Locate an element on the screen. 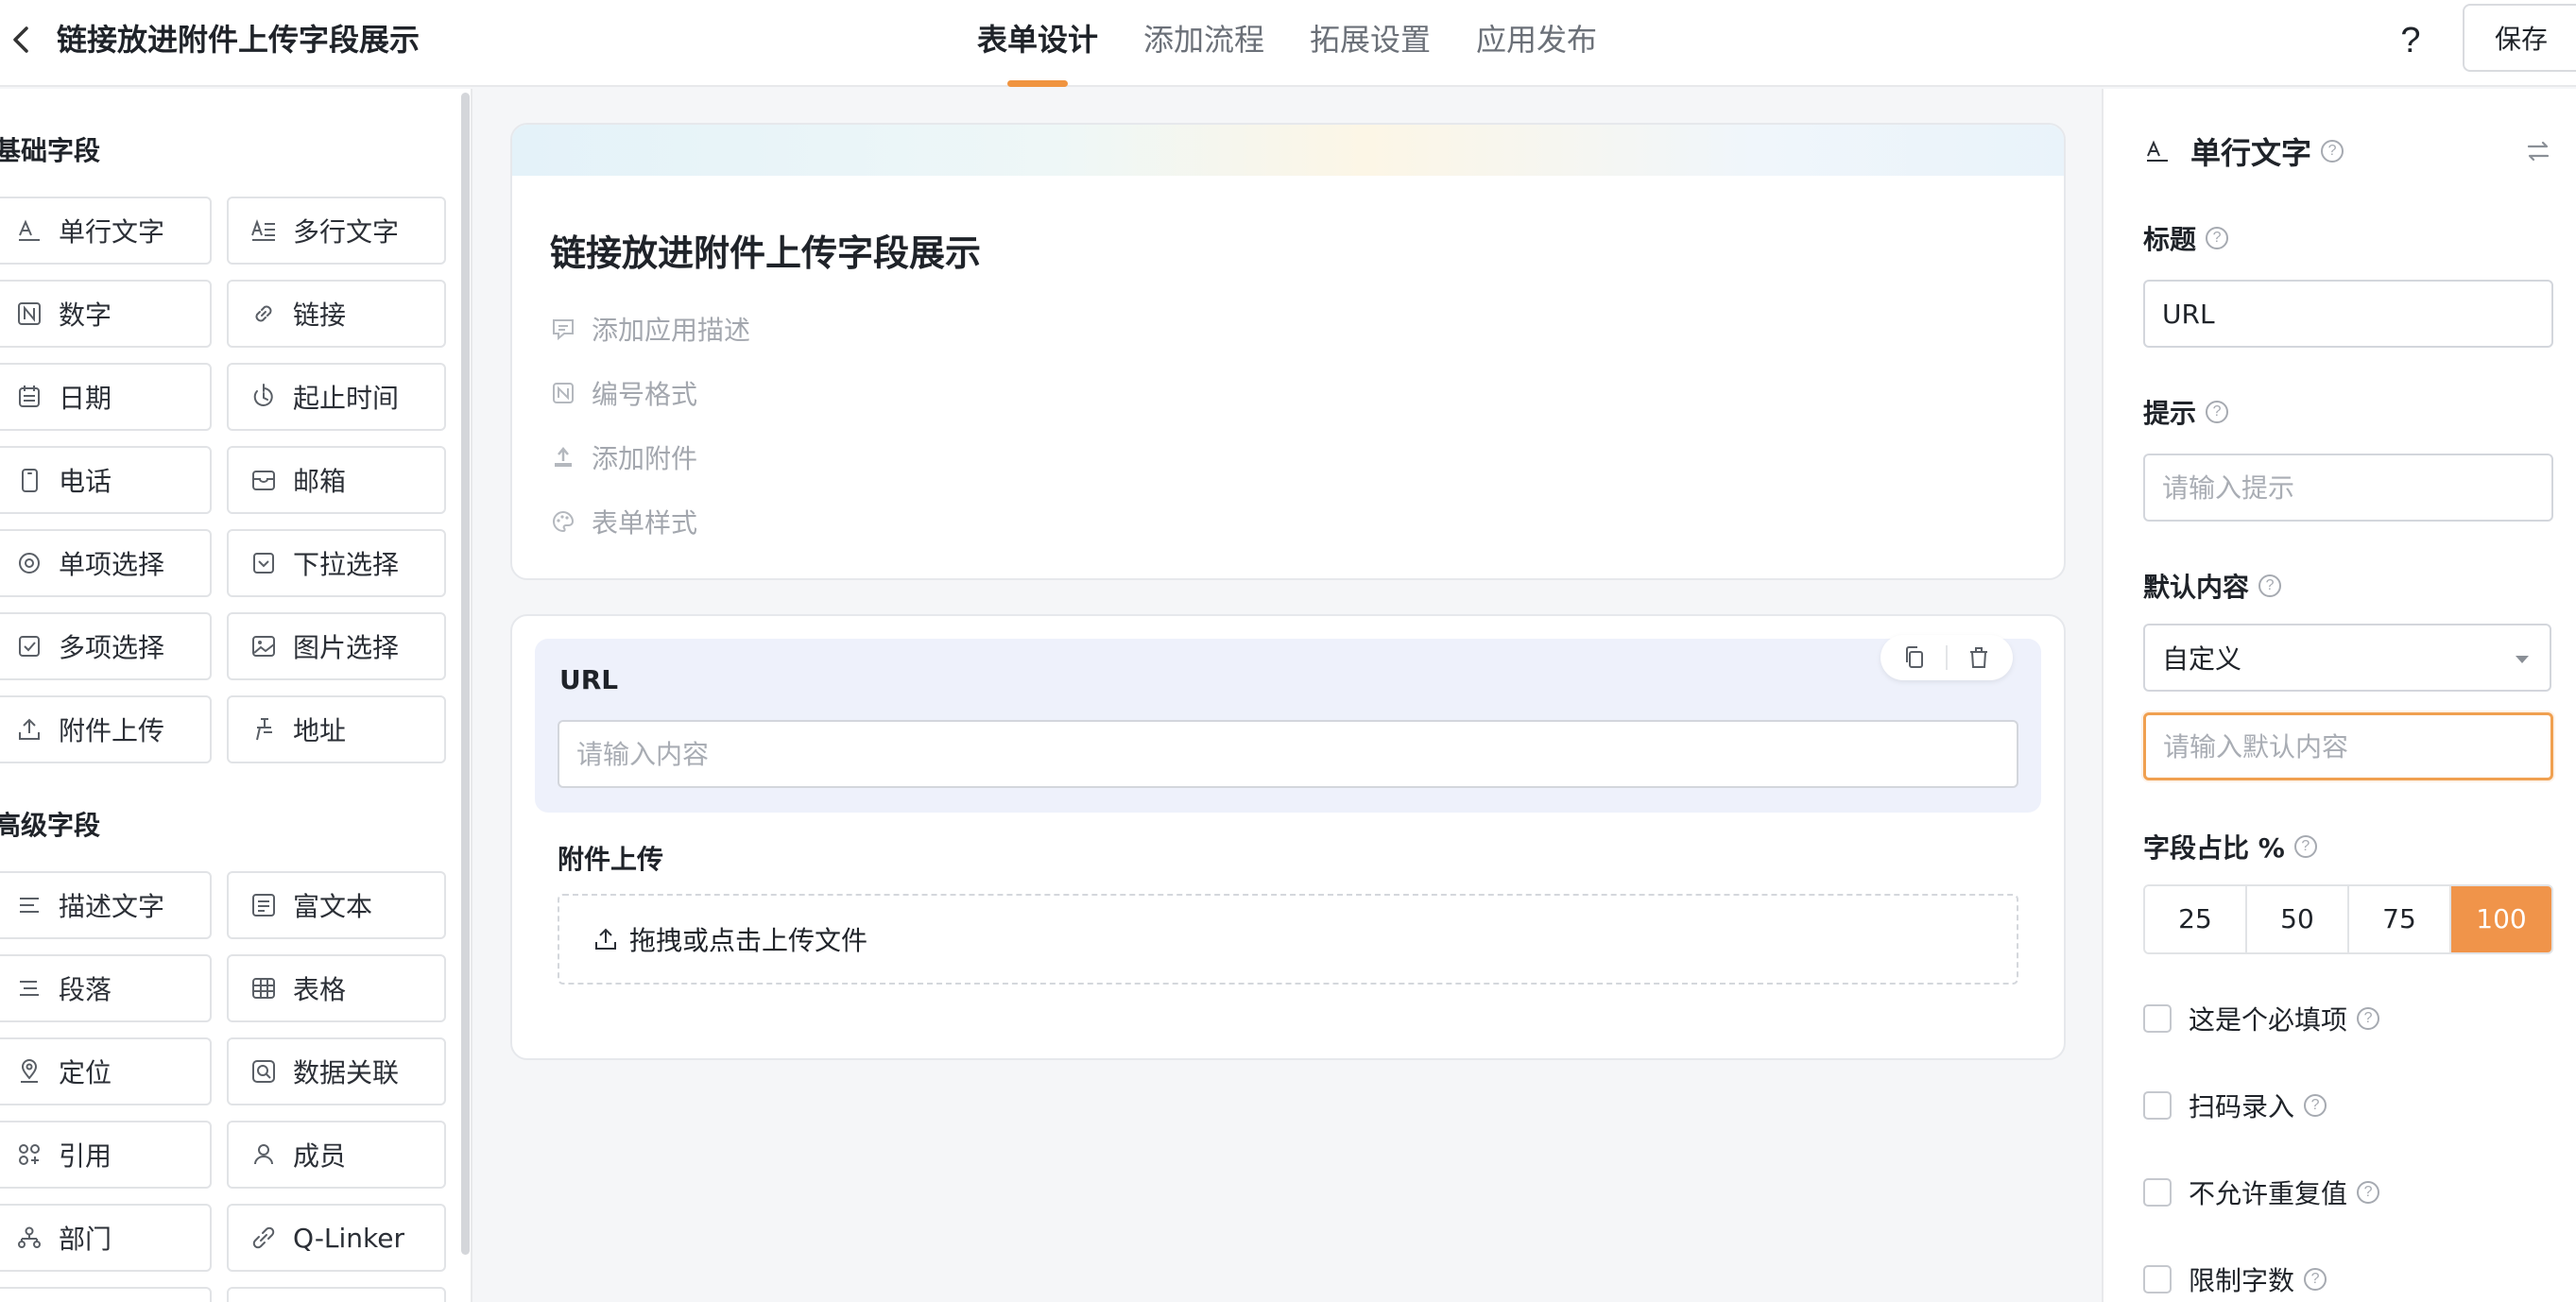 This screenshot has height=1302, width=2576. meta-label: 添加附件 is located at coordinates (645, 459).